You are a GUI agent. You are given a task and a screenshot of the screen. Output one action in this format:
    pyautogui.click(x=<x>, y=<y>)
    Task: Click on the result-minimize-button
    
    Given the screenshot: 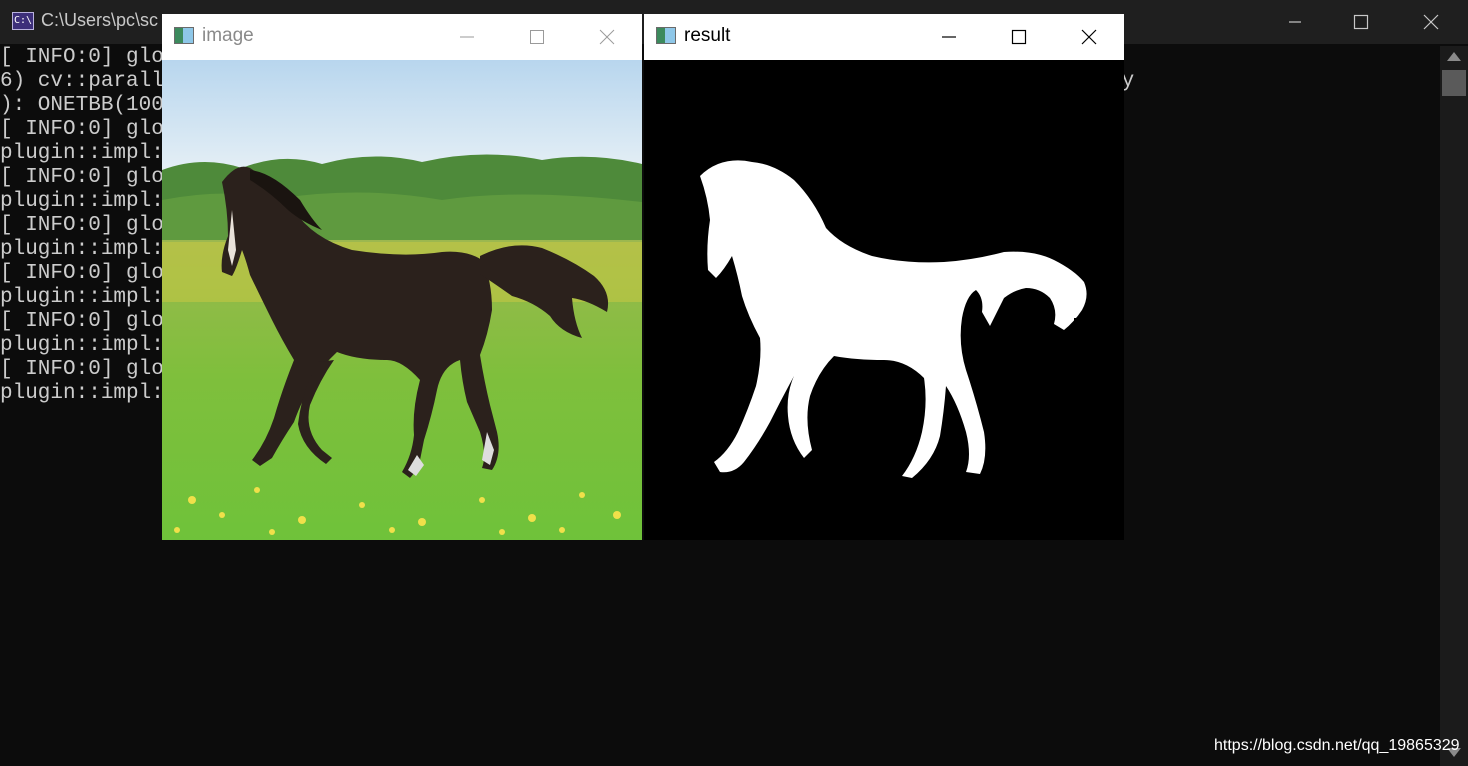 What is the action you would take?
    pyautogui.click(x=949, y=37)
    